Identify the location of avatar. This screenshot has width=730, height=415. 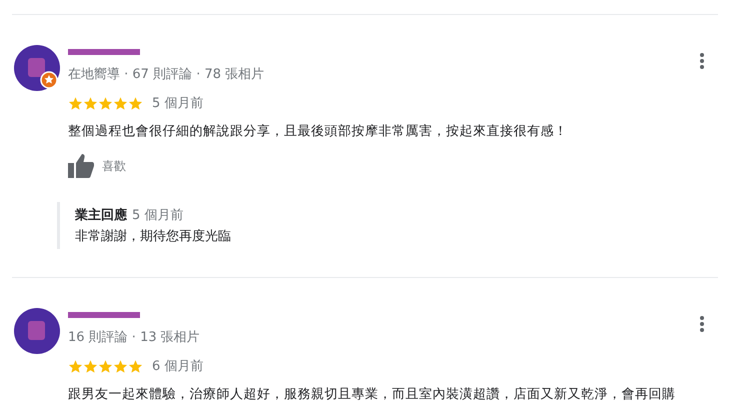
(37, 331).